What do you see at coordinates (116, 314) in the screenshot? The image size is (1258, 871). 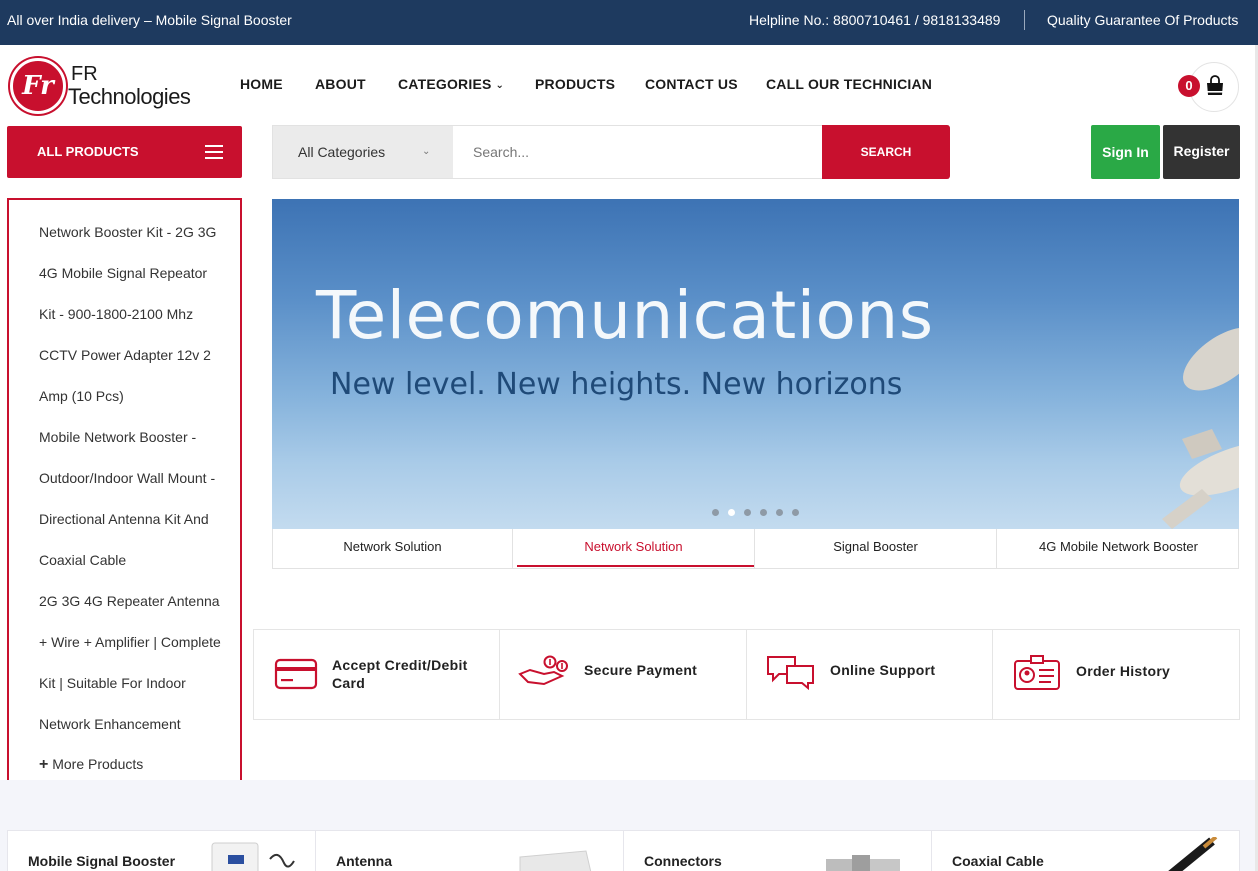 I see `sidebar-product-line: Kit - 900-1800-2100 Mhz` at bounding box center [116, 314].